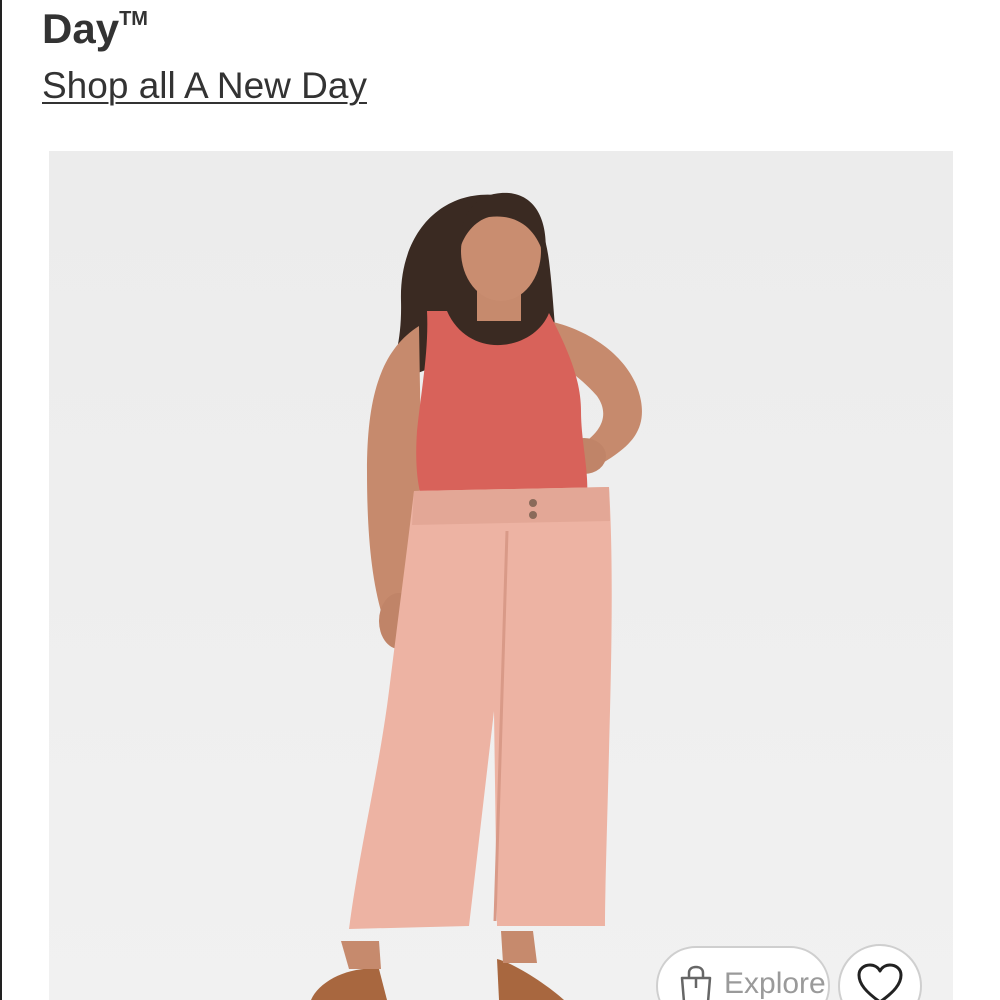  Describe the element at coordinates (880, 981) in the screenshot. I see `heart-icon` at that location.